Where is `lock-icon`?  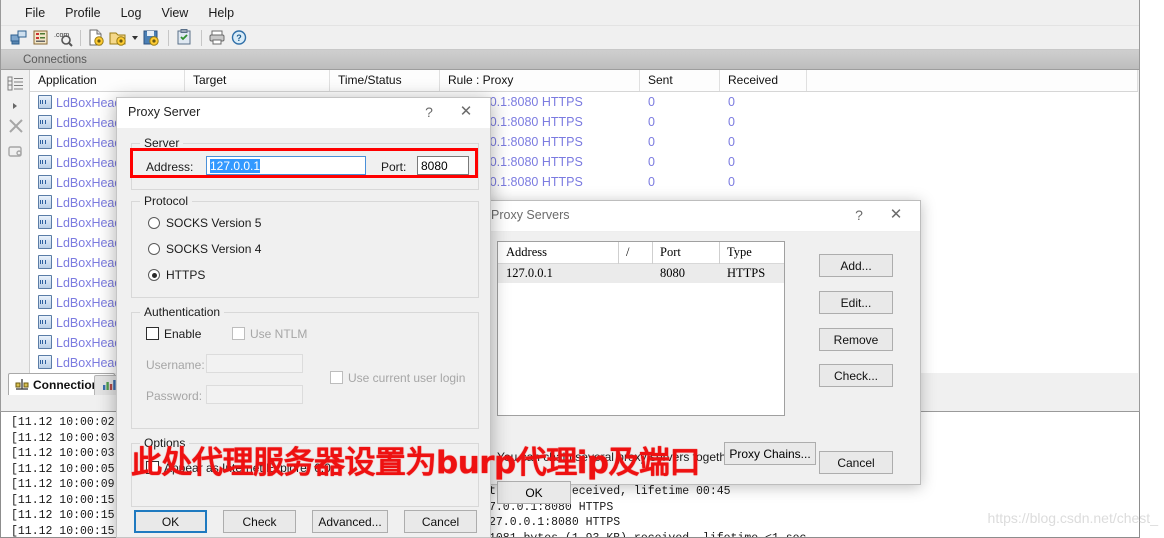 lock-icon is located at coordinates (16, 151).